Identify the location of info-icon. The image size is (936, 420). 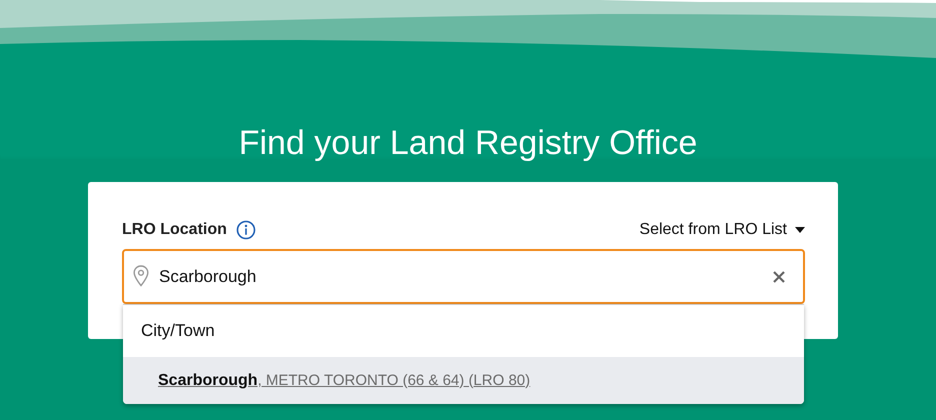
(246, 230).